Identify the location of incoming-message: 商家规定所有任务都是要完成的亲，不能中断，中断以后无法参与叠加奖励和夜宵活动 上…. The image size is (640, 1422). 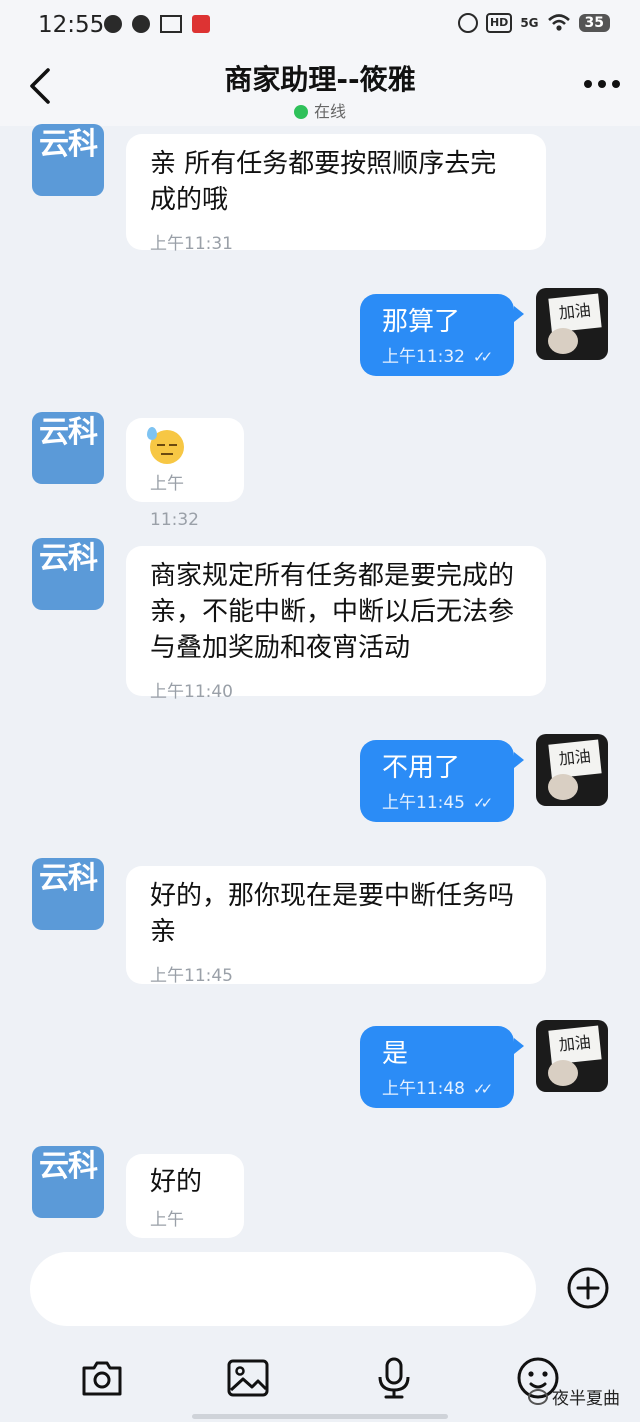
(336, 624).